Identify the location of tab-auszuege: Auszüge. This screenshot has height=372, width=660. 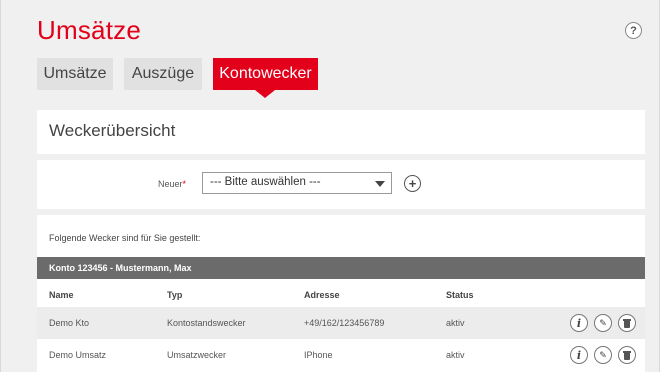
(163, 74).